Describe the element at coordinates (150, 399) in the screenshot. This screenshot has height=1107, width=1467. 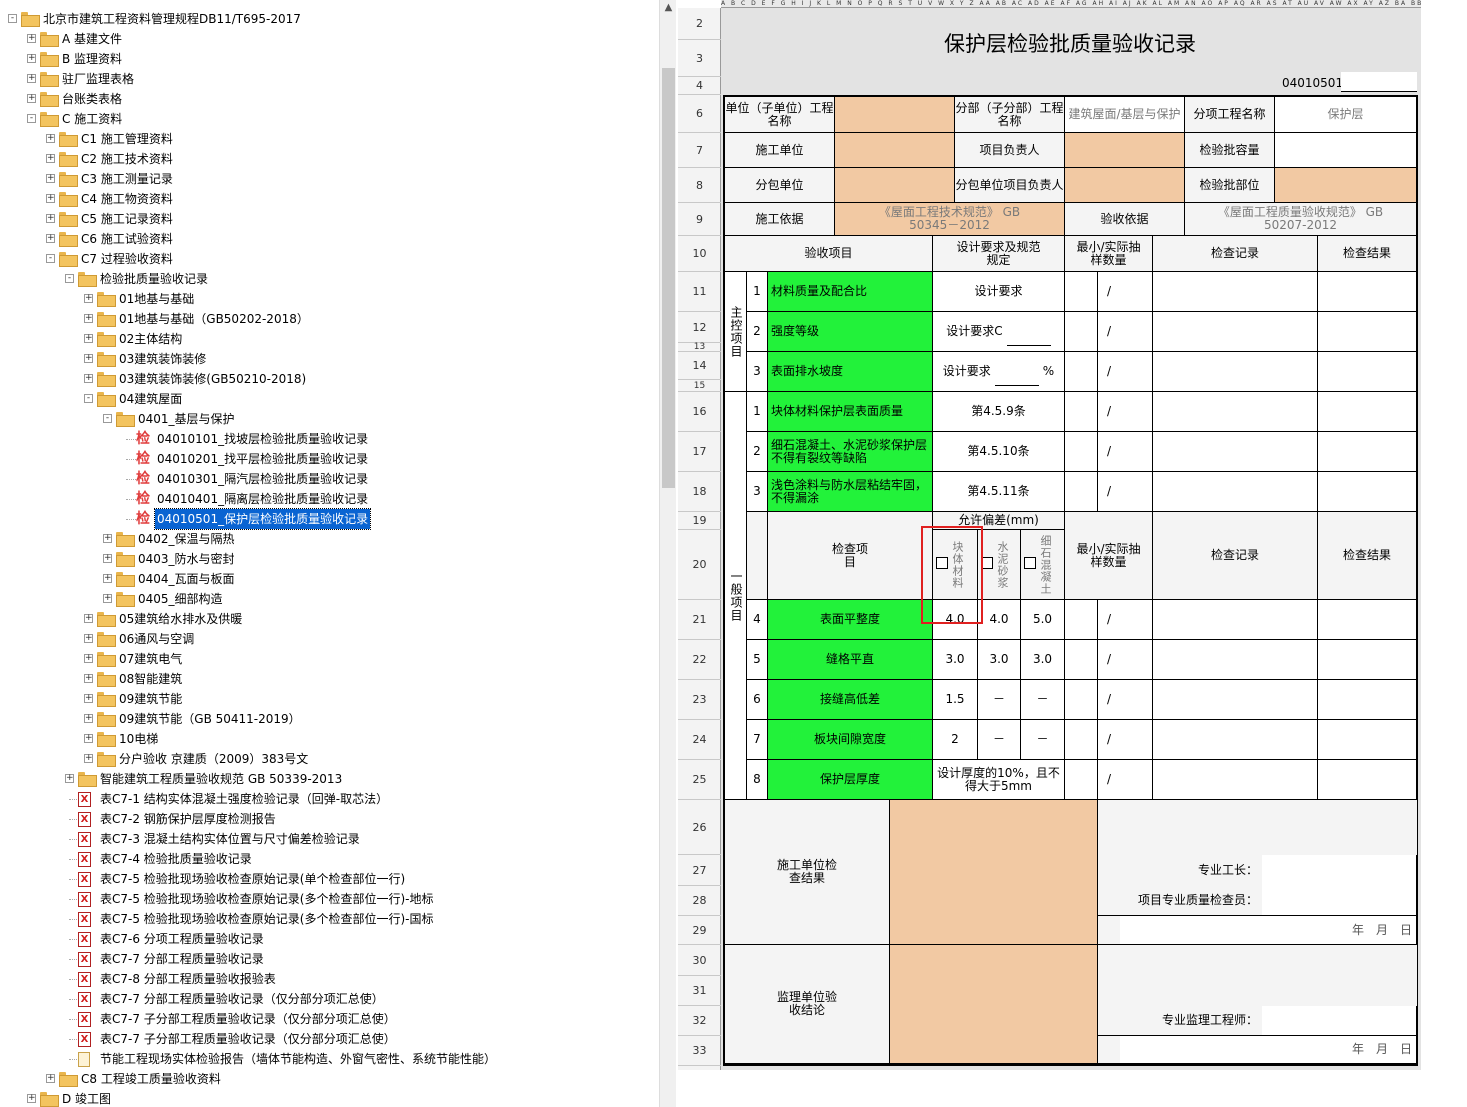
I see `tree-node-label: 04建筑屋面` at that location.